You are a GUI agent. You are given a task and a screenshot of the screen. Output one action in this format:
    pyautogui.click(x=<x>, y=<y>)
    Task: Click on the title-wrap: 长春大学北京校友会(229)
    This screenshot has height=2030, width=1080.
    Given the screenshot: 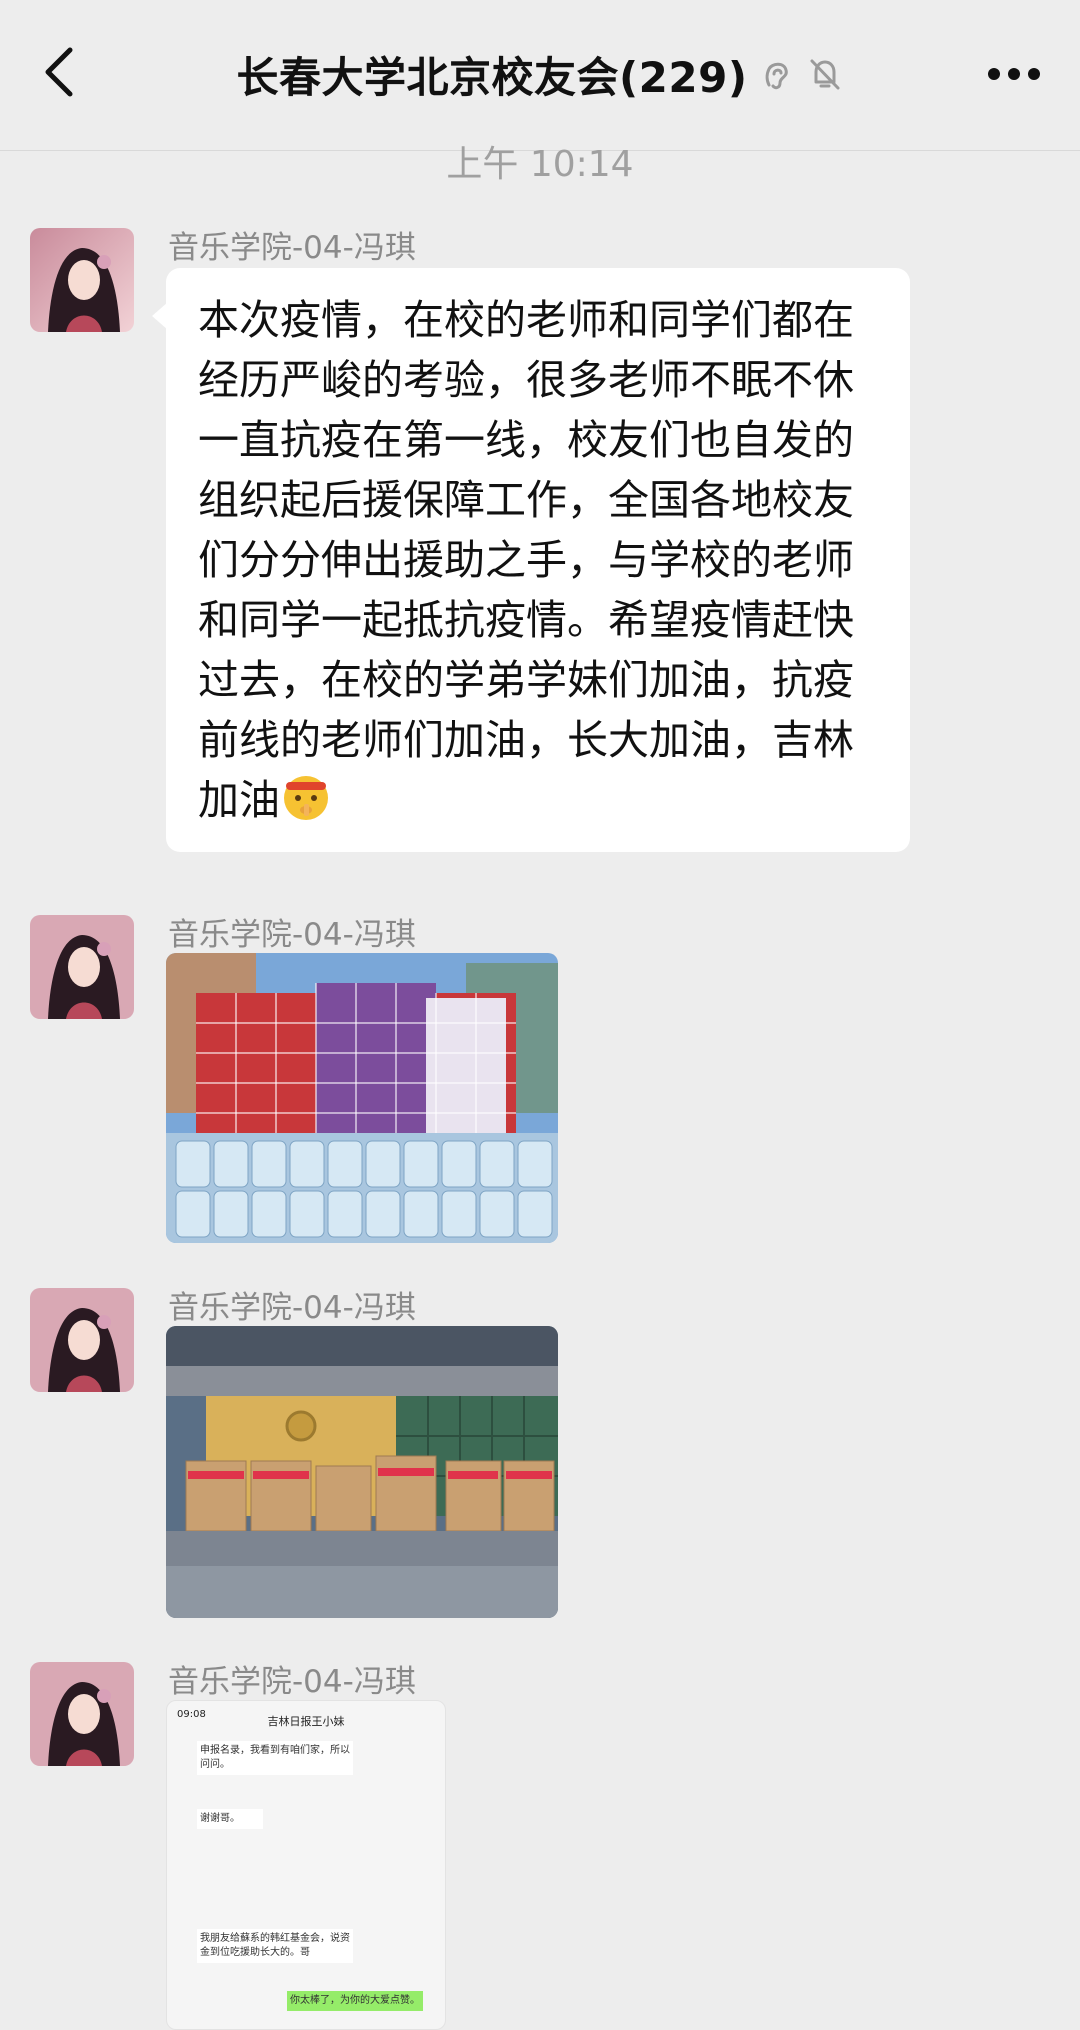 What is the action you would take?
    pyautogui.click(x=540, y=74)
    